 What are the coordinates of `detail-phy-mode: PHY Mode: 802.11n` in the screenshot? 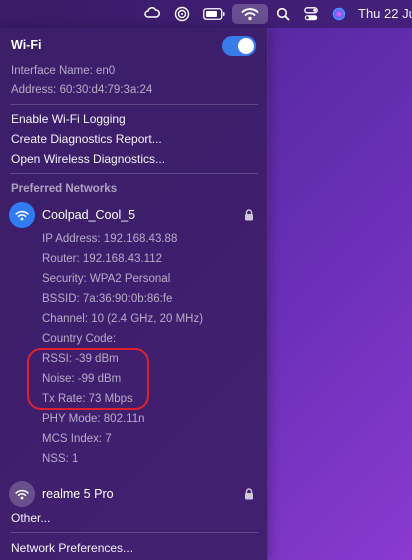 It's located at (93, 419).